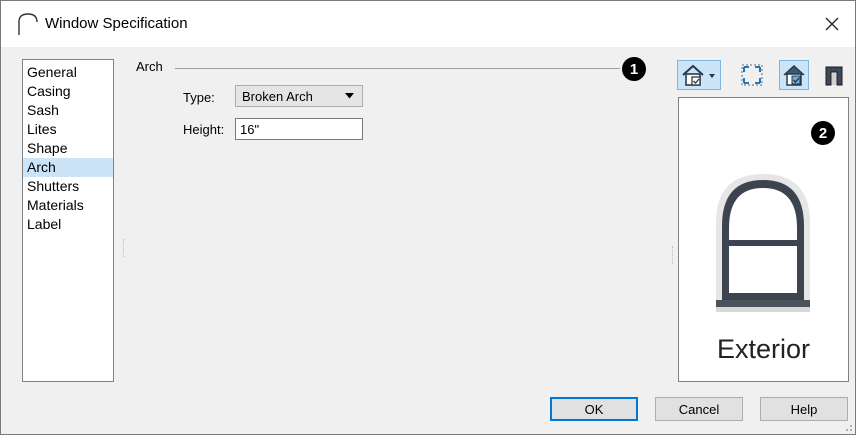 This screenshot has height=435, width=856. Describe the element at coordinates (349, 96) in the screenshot. I see `dropdown-arrow-icon` at that location.